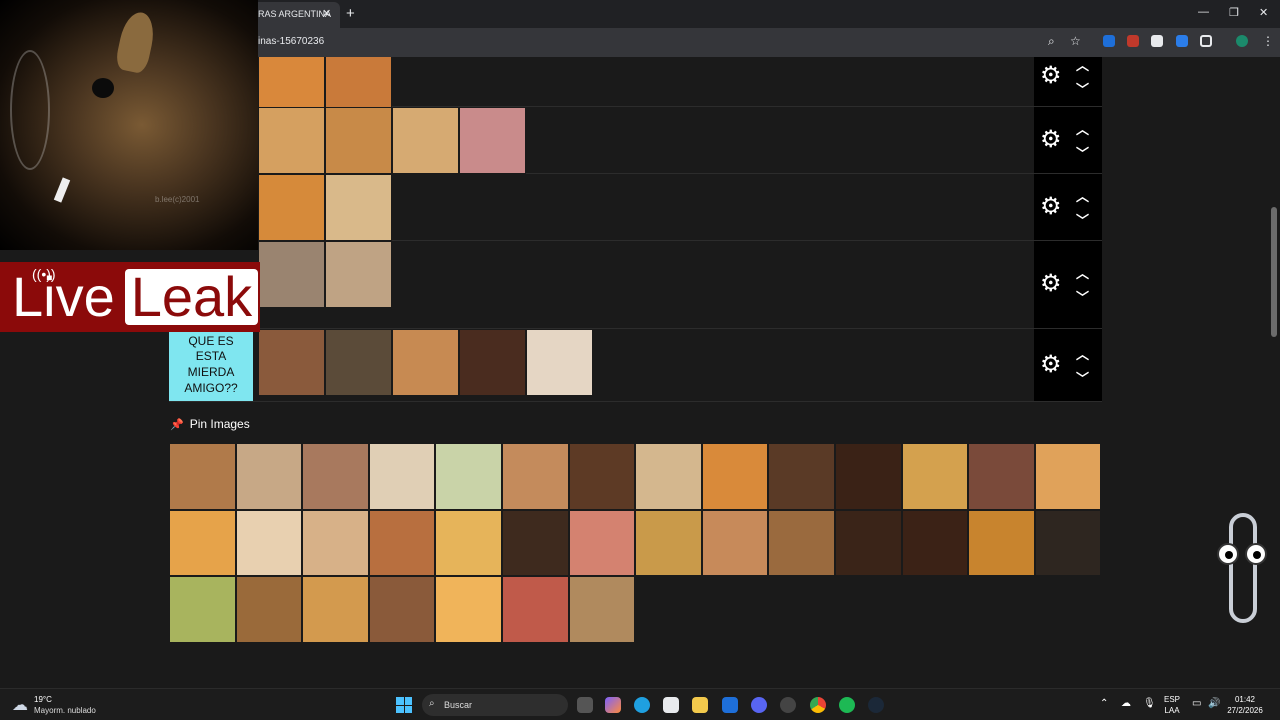 Image resolution: width=1280 pixels, height=720 pixels. What do you see at coordinates (730, 705) in the screenshot?
I see `mail-icon` at bounding box center [730, 705].